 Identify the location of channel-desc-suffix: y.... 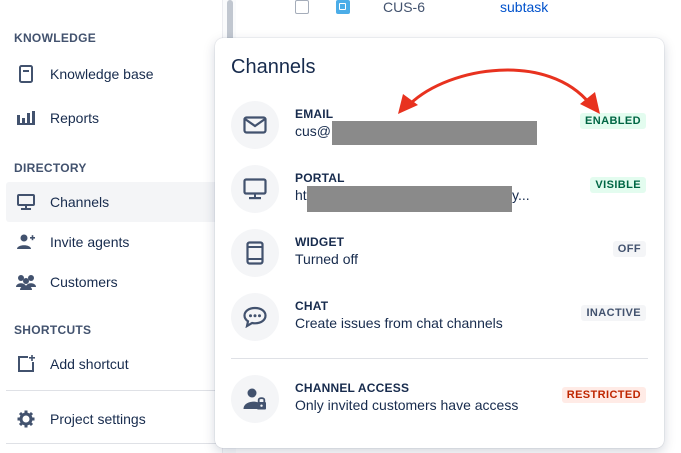
(521, 195).